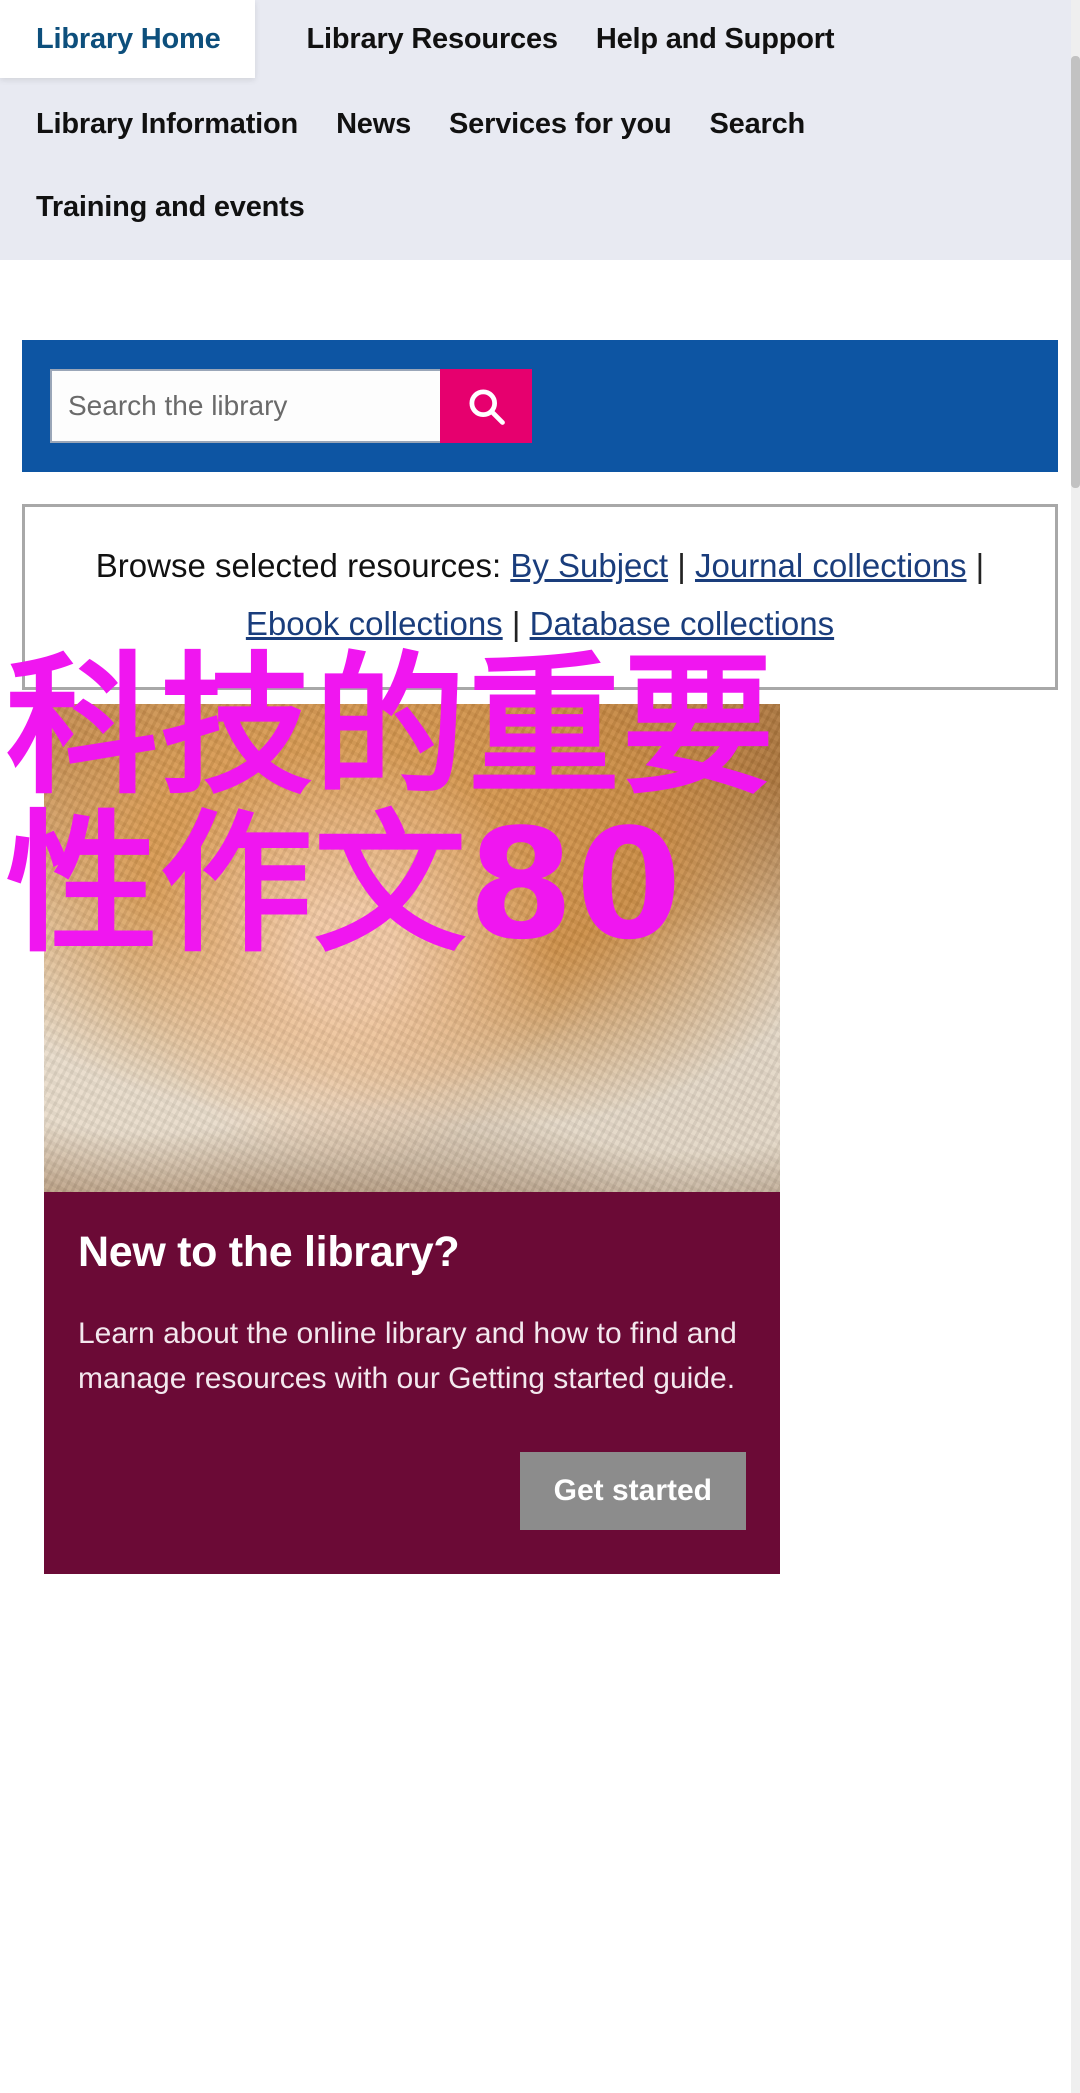  I want to click on get-started-button: Get started, so click(632, 1490).